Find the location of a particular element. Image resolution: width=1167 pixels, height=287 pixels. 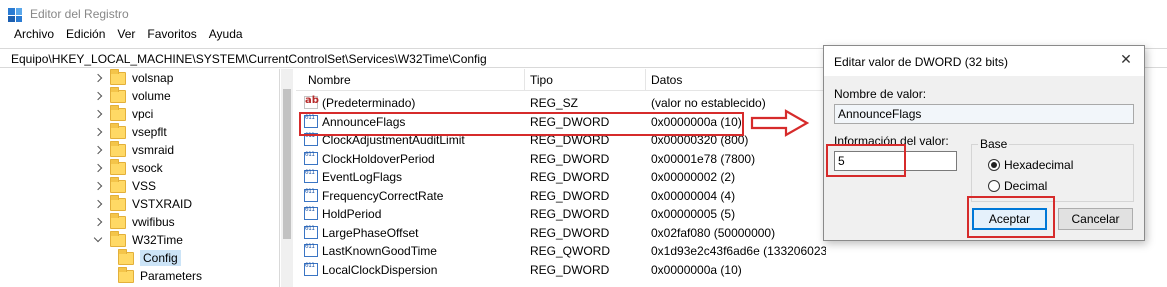

value-name: LocalClockDispersion is located at coordinates (380, 269).